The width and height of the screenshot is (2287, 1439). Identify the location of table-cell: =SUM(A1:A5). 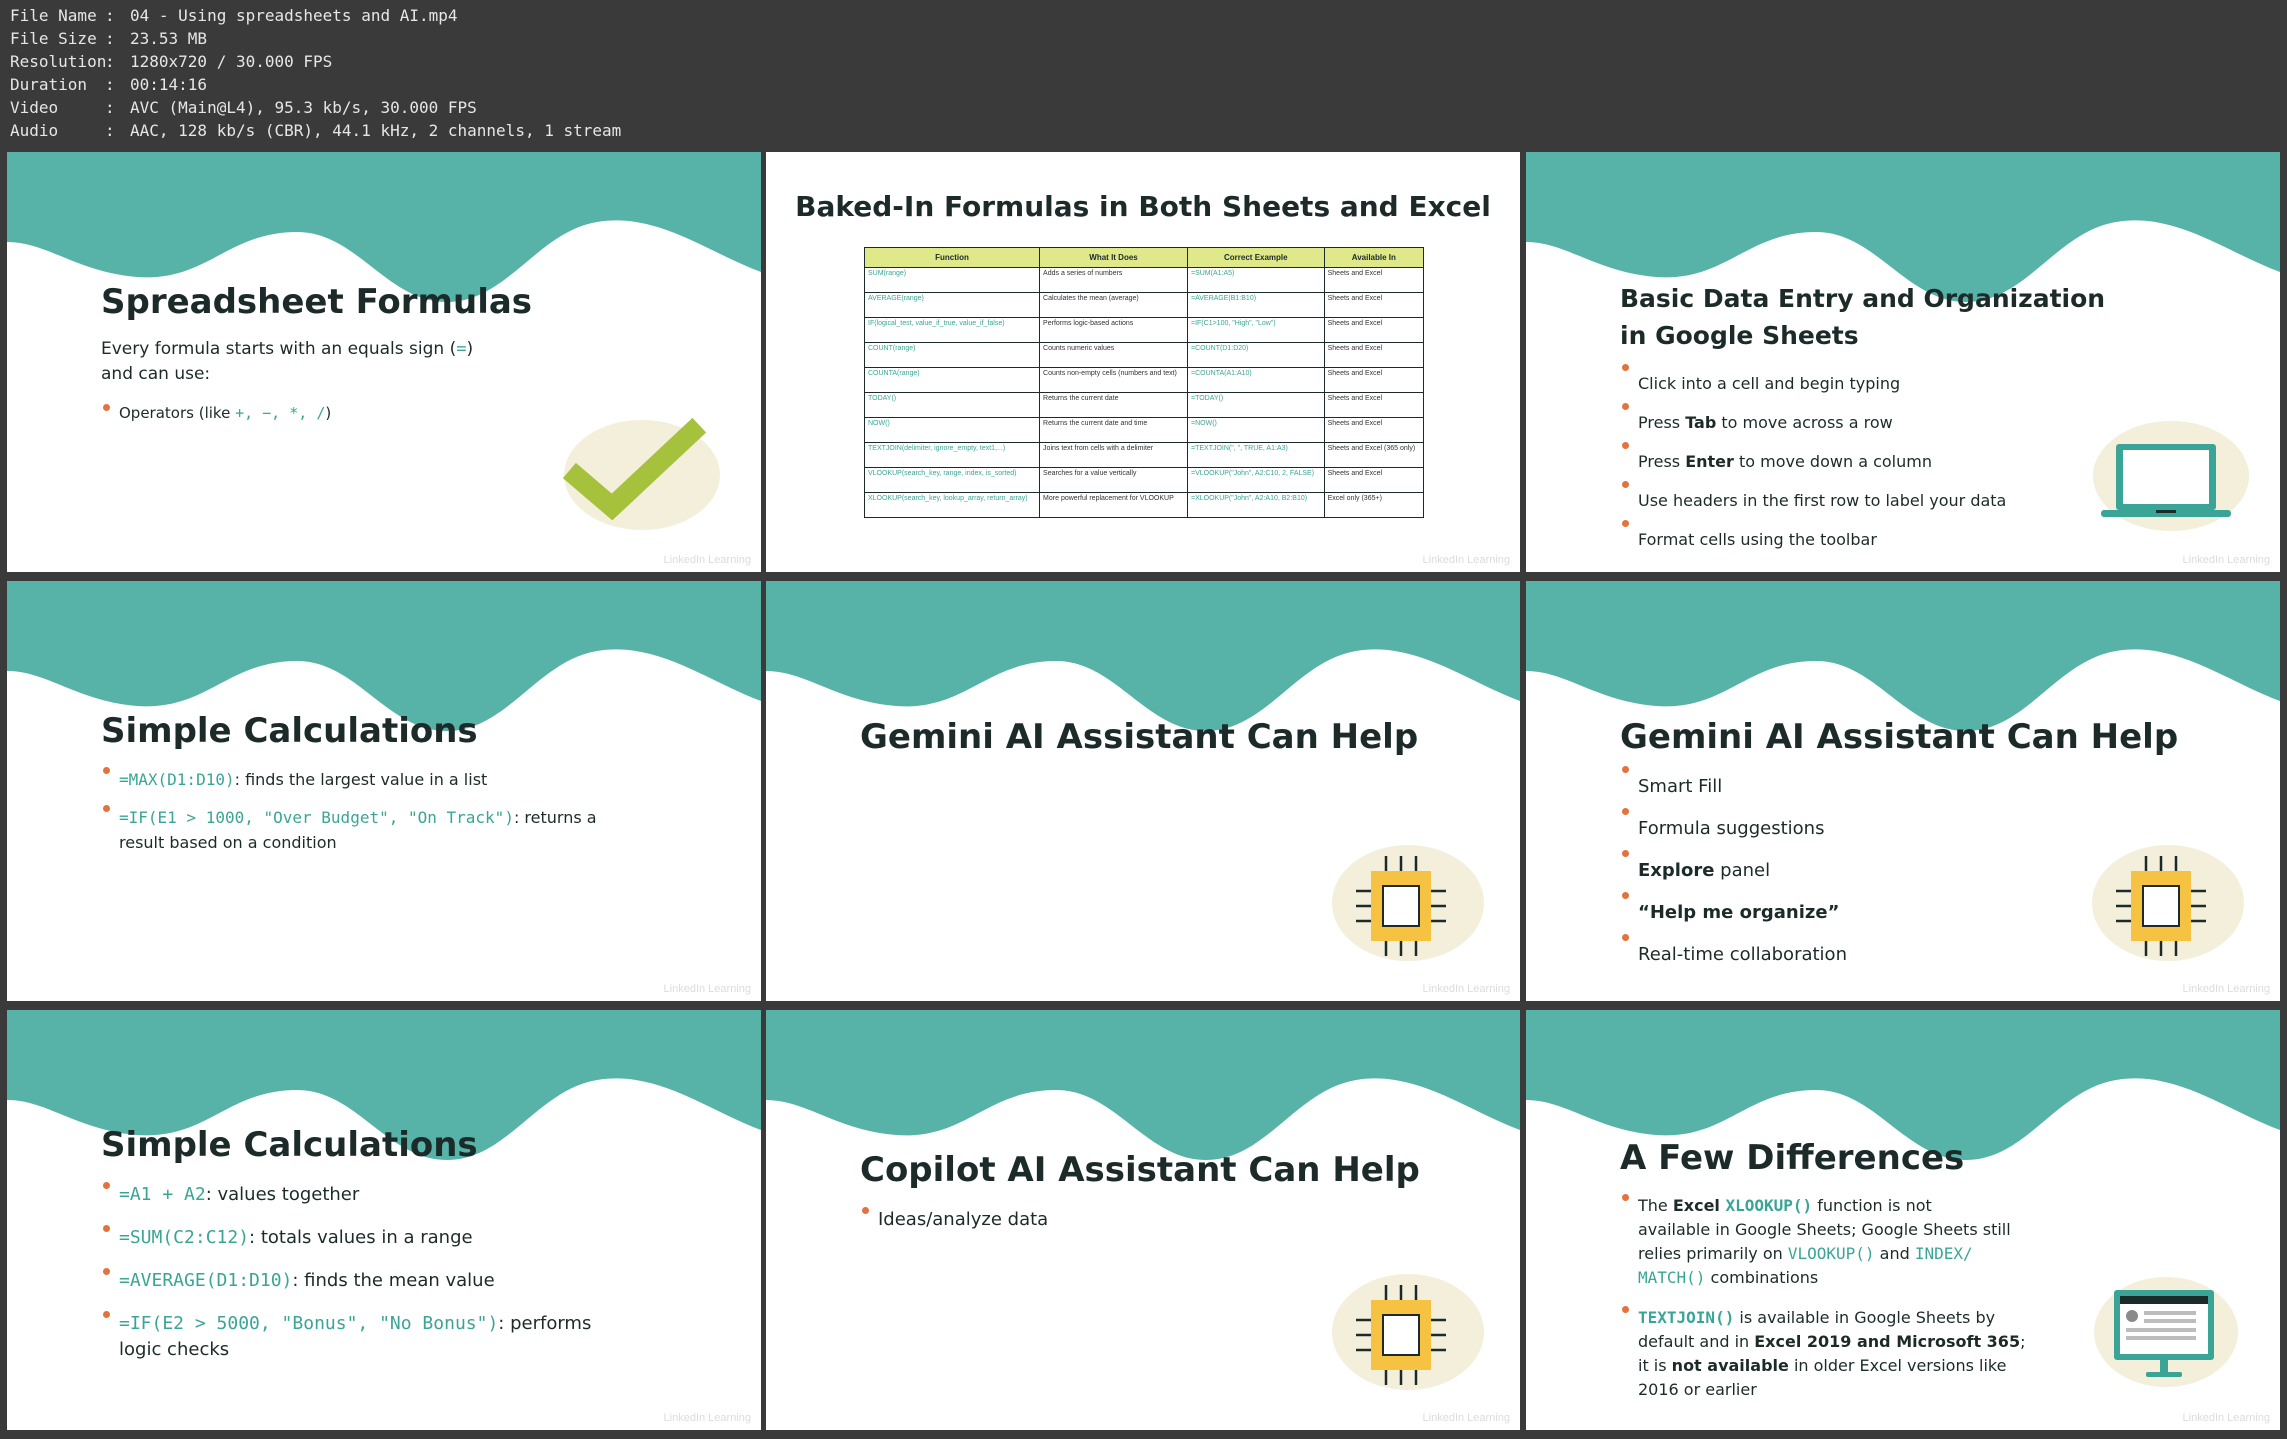
(1256, 280).